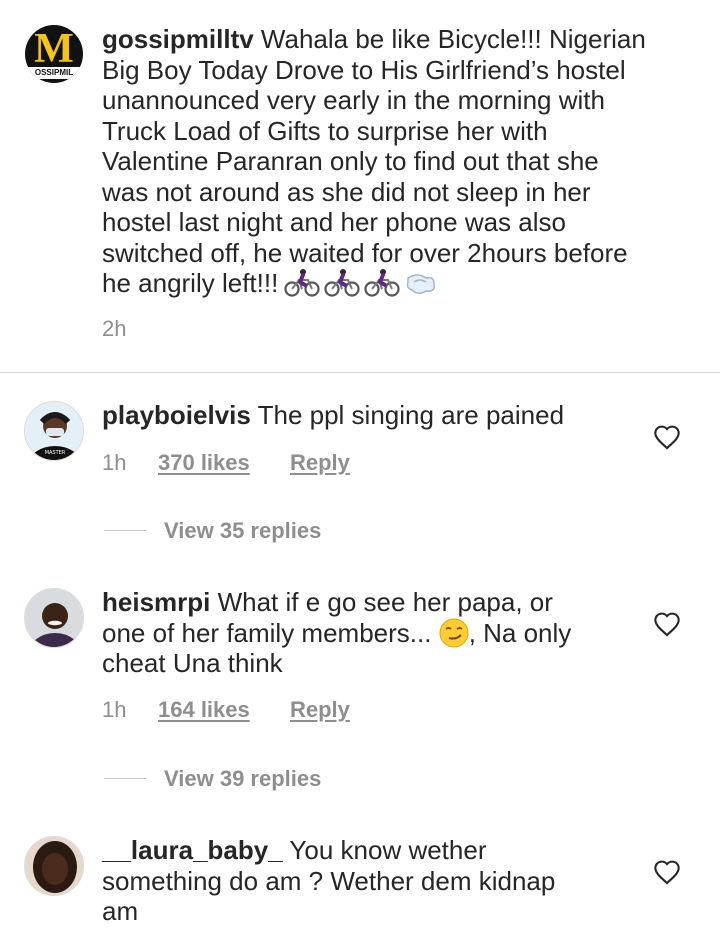  What do you see at coordinates (120, 911) in the screenshot?
I see `comment-line: am` at bounding box center [120, 911].